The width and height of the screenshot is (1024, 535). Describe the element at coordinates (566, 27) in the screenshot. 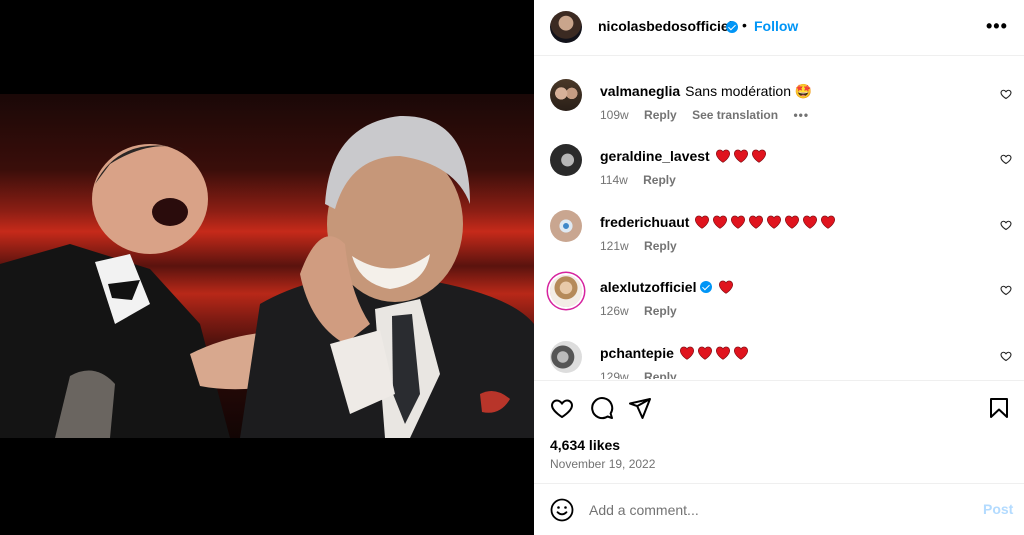

I see `author-avatar` at that location.